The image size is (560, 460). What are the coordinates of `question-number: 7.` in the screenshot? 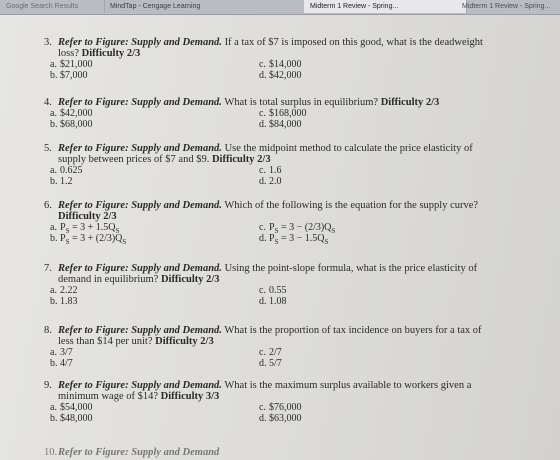 It's located at (48, 268).